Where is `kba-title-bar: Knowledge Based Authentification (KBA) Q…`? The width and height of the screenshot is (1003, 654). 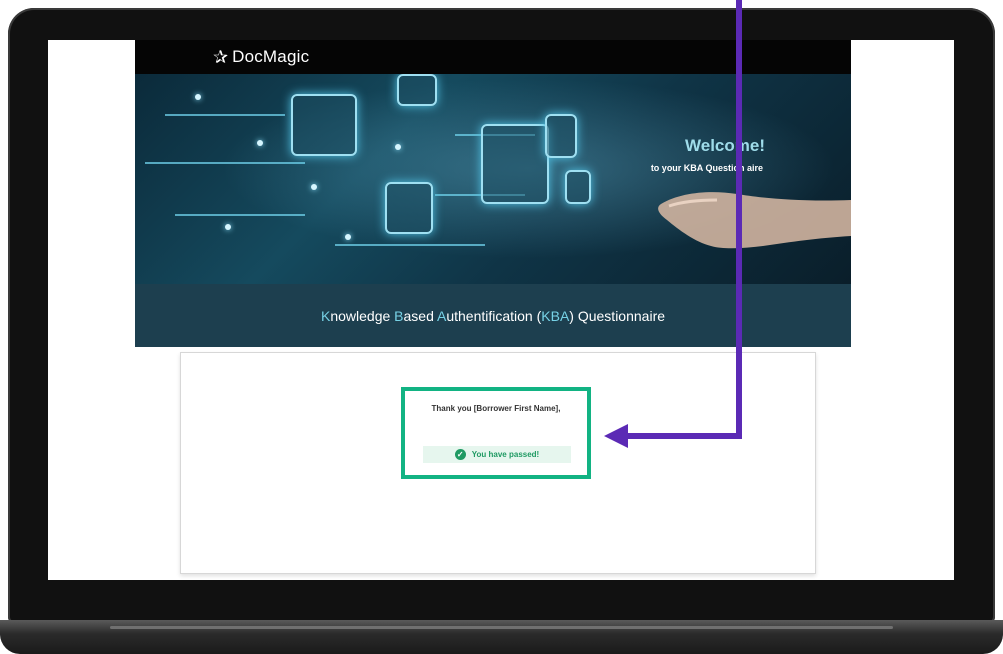
kba-title-bar: Knowledge Based Authentification (KBA) Q… is located at coordinates (493, 315).